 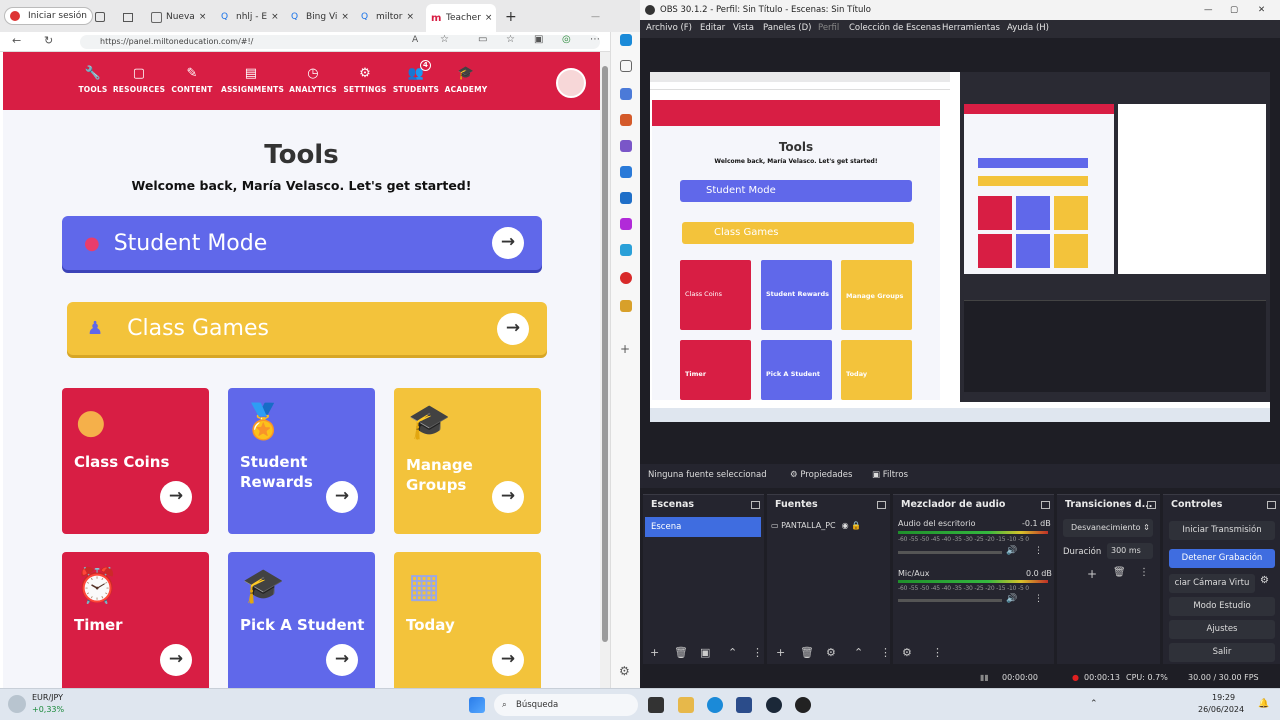 What do you see at coordinates (340, 42) in the screenshot?
I see `url-field: https://panel.miltoneducation.com/#!/` at bounding box center [340, 42].